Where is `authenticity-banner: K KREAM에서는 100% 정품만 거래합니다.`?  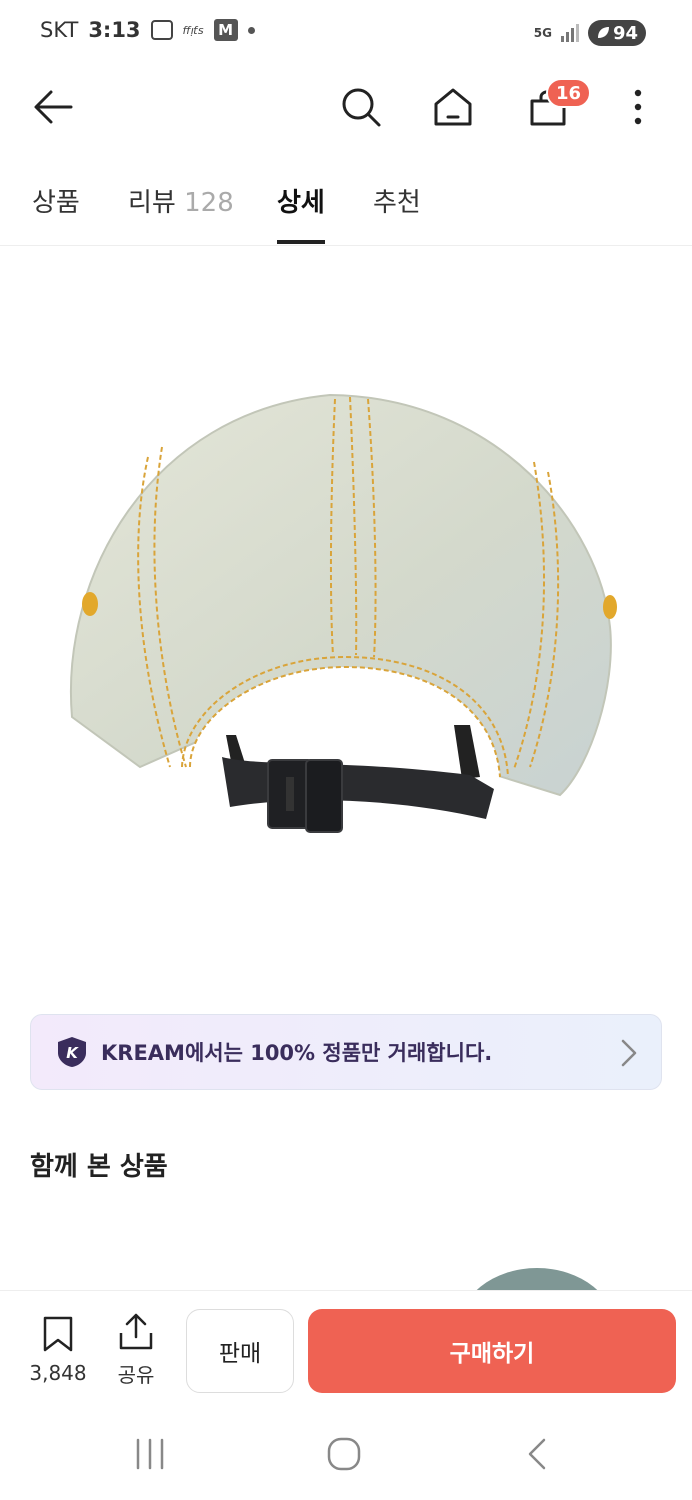
authenticity-banner: K KREAM에서는 100% 정품만 거래합니다. is located at coordinates (346, 1052).